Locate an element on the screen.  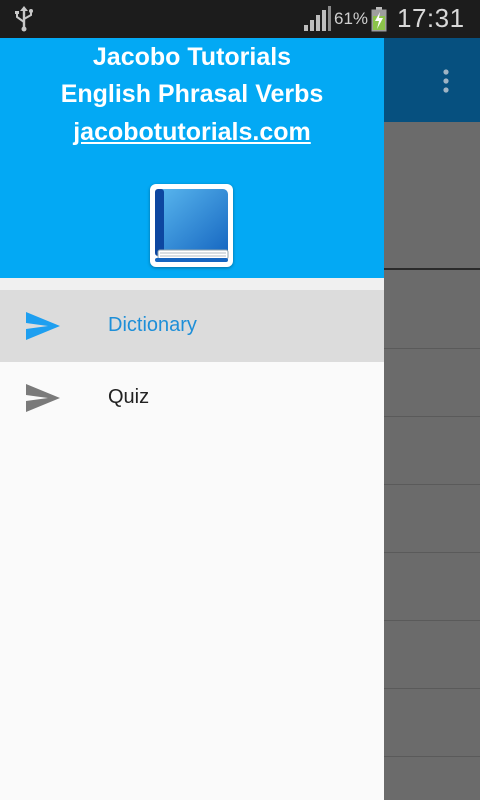
usb-icon is located at coordinates (24, 19).